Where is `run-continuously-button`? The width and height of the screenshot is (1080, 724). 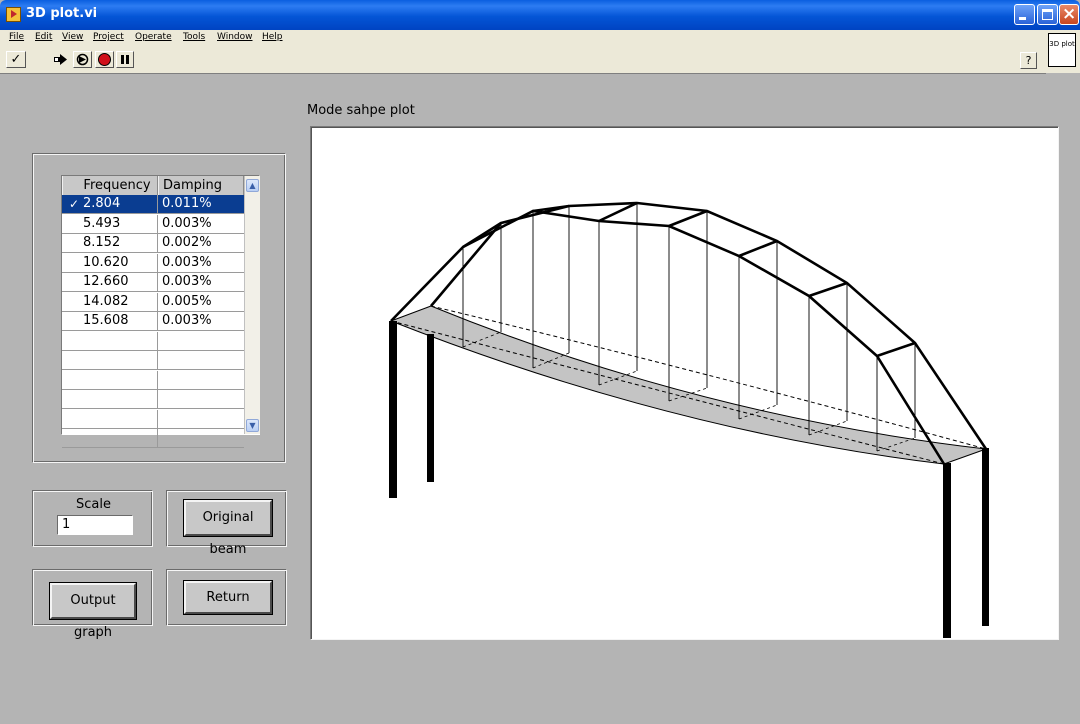
run-continuously-button is located at coordinates (82, 59).